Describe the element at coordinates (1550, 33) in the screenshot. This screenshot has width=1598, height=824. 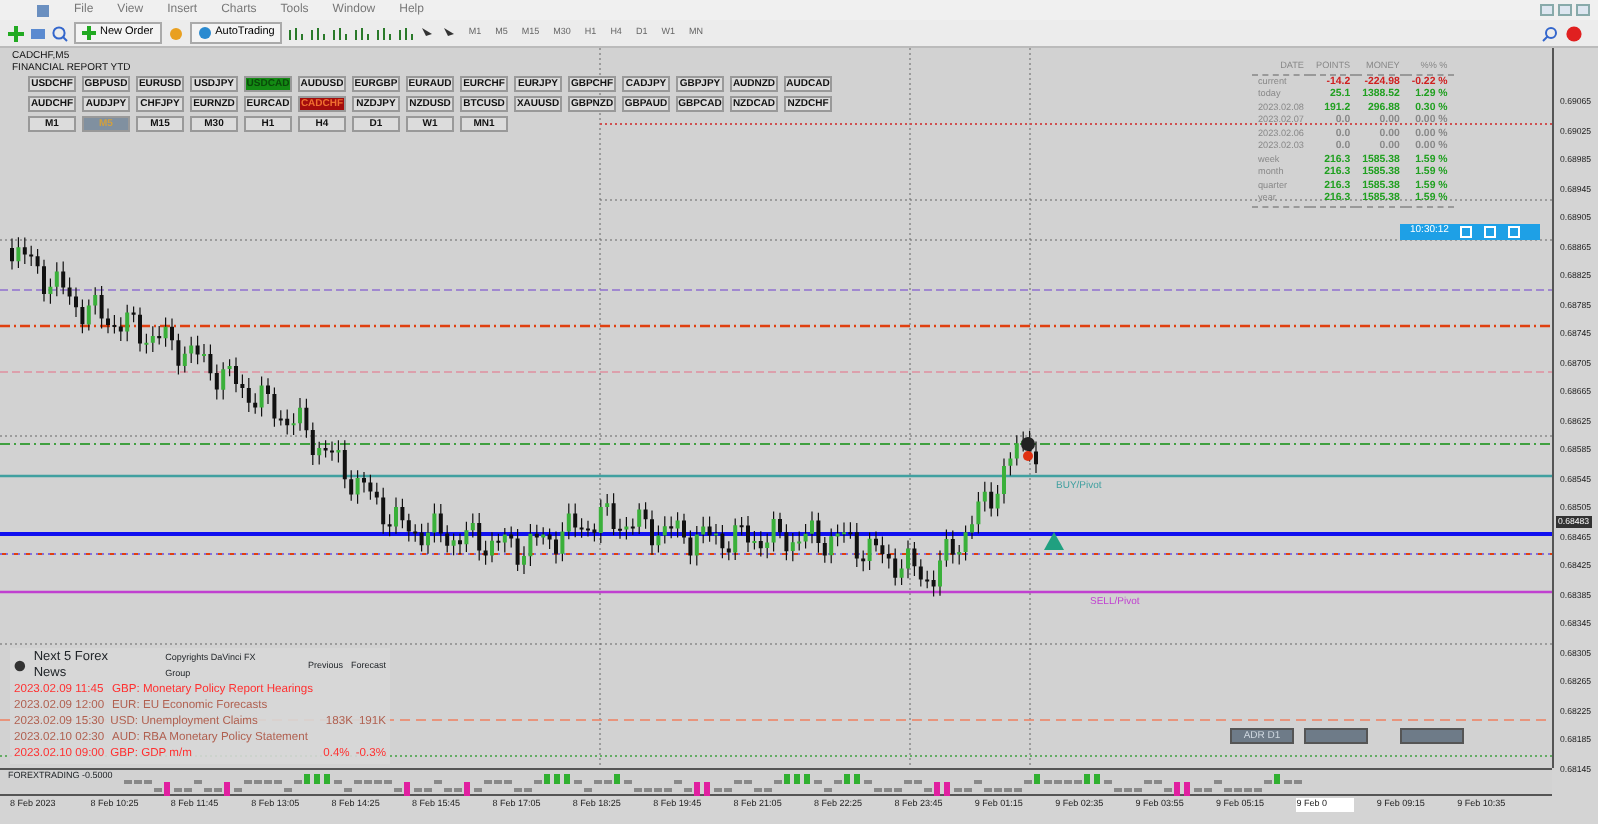
I see `search-icon` at that location.